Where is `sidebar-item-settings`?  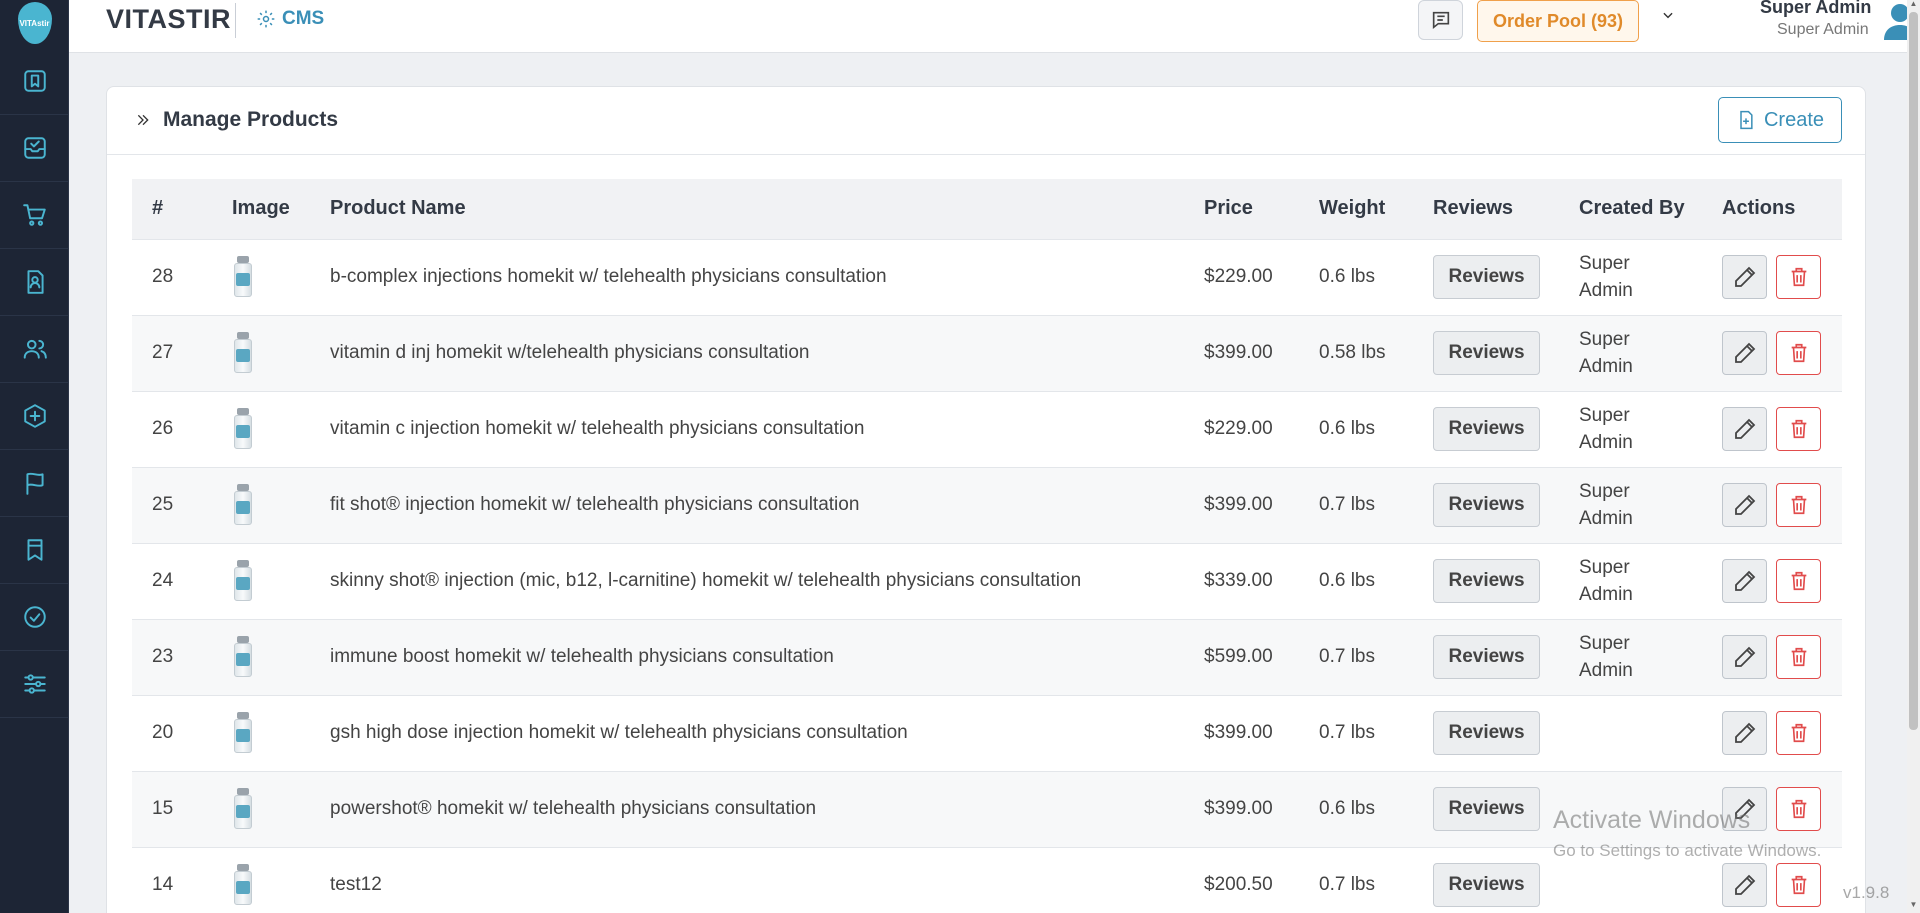
sidebar-item-settings is located at coordinates (34, 684).